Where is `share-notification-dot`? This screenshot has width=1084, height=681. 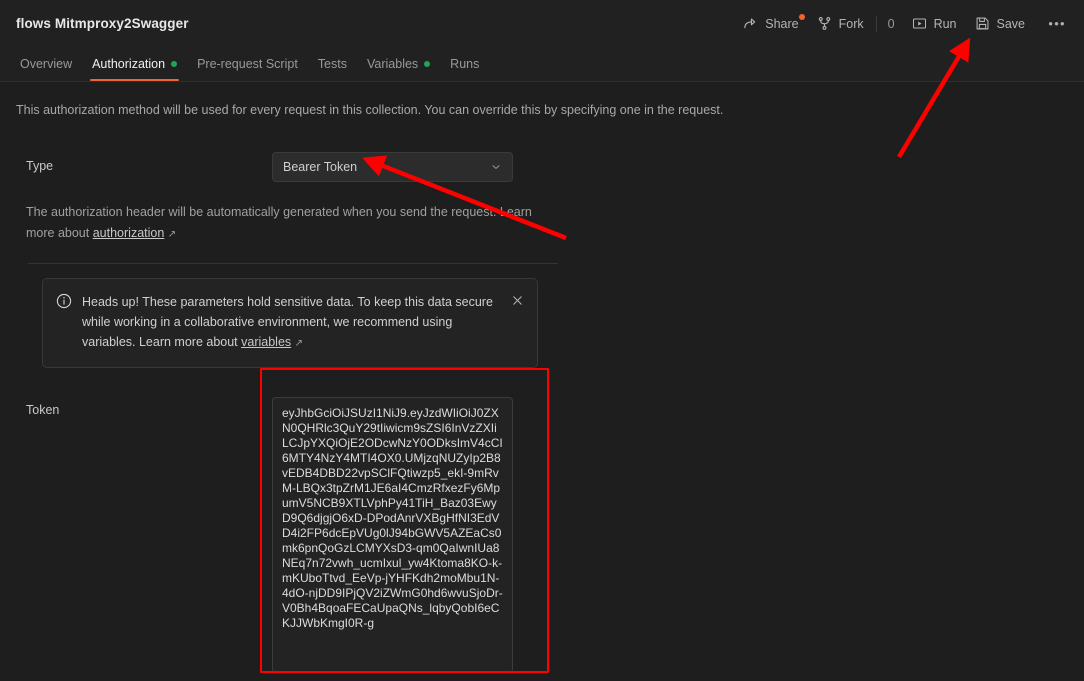
share-notification-dot is located at coordinates (801, 17).